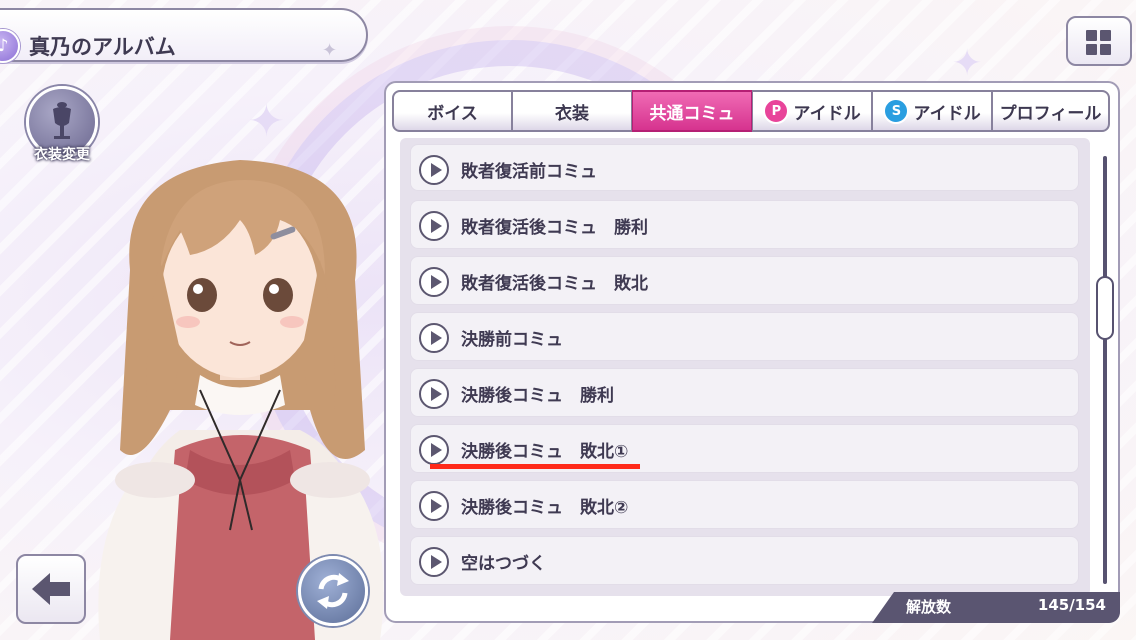 This screenshot has height=640, width=1136. I want to click on tab-label: 共通コミュ, so click(692, 113).